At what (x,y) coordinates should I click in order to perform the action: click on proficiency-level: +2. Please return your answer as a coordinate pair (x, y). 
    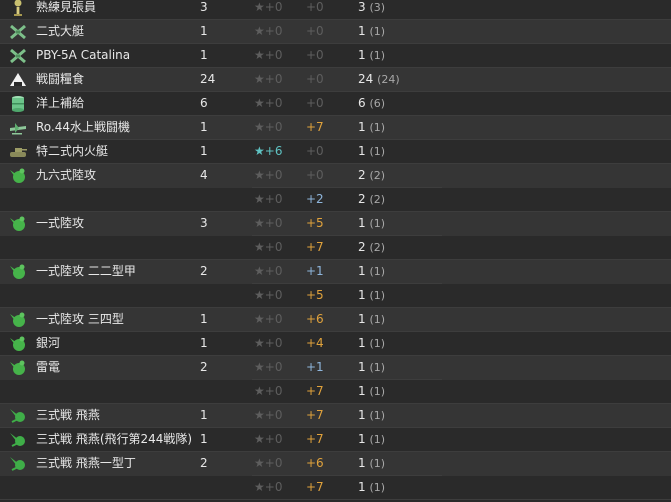
    Looking at the image, I should click on (315, 199).